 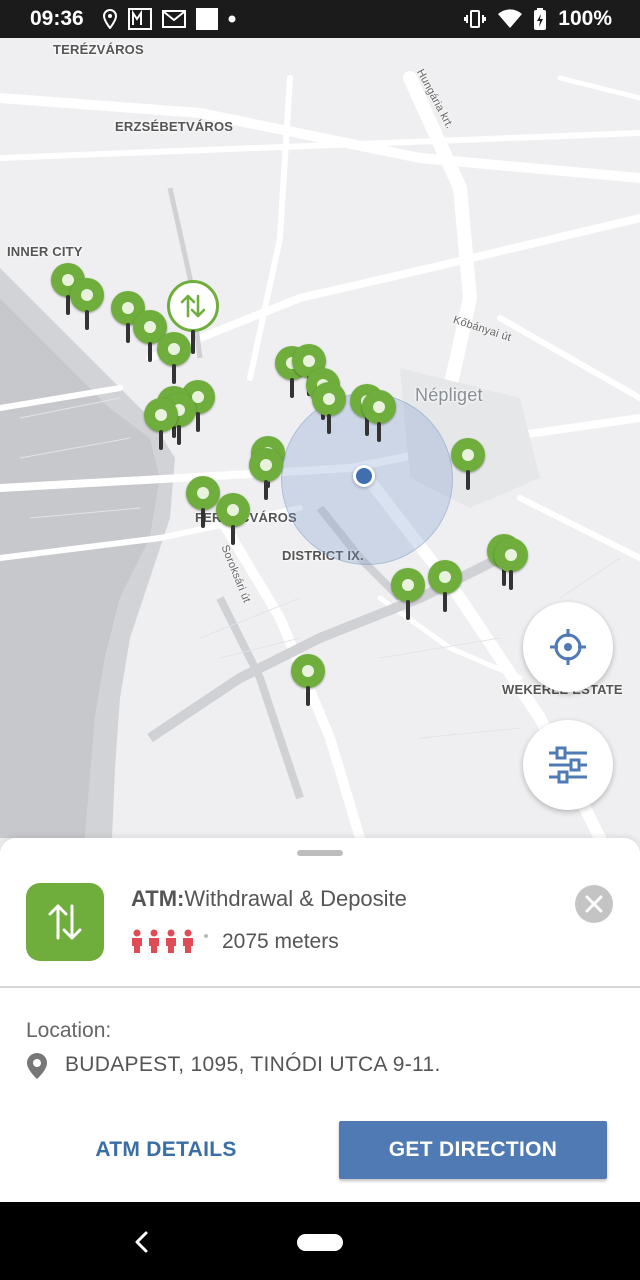 I want to click on separator-dot, so click(x=206, y=936).